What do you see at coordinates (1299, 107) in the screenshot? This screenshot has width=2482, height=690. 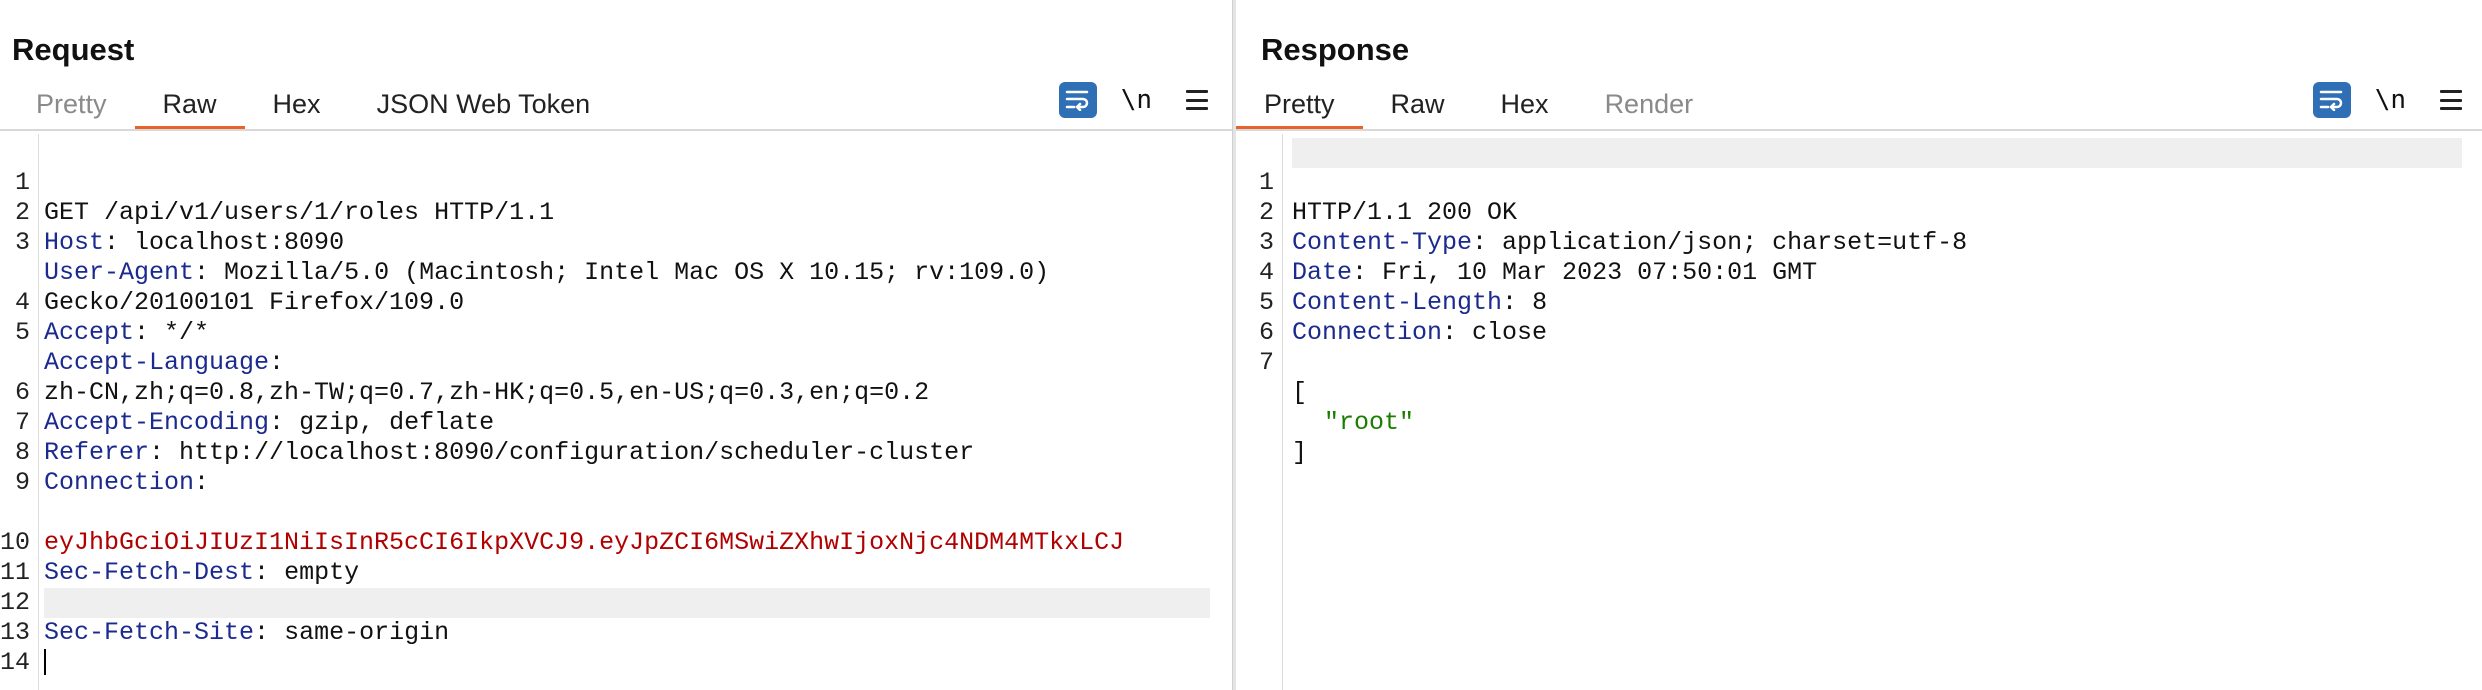 I see `response-tab-pretty: Pretty` at bounding box center [1299, 107].